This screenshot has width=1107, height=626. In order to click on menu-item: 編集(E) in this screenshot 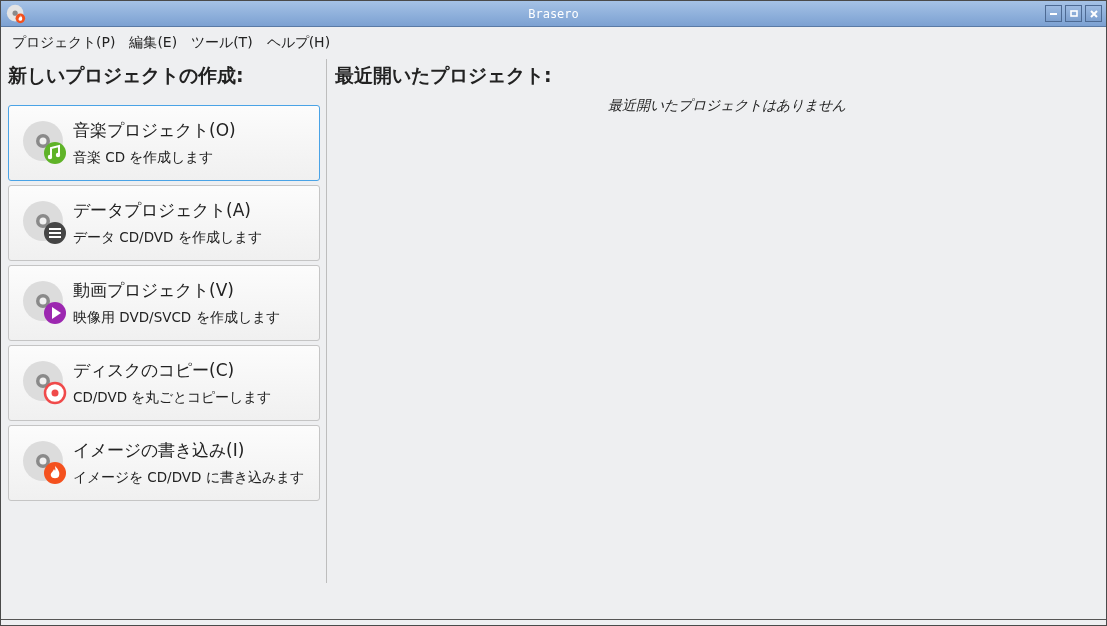, I will do `click(153, 43)`.